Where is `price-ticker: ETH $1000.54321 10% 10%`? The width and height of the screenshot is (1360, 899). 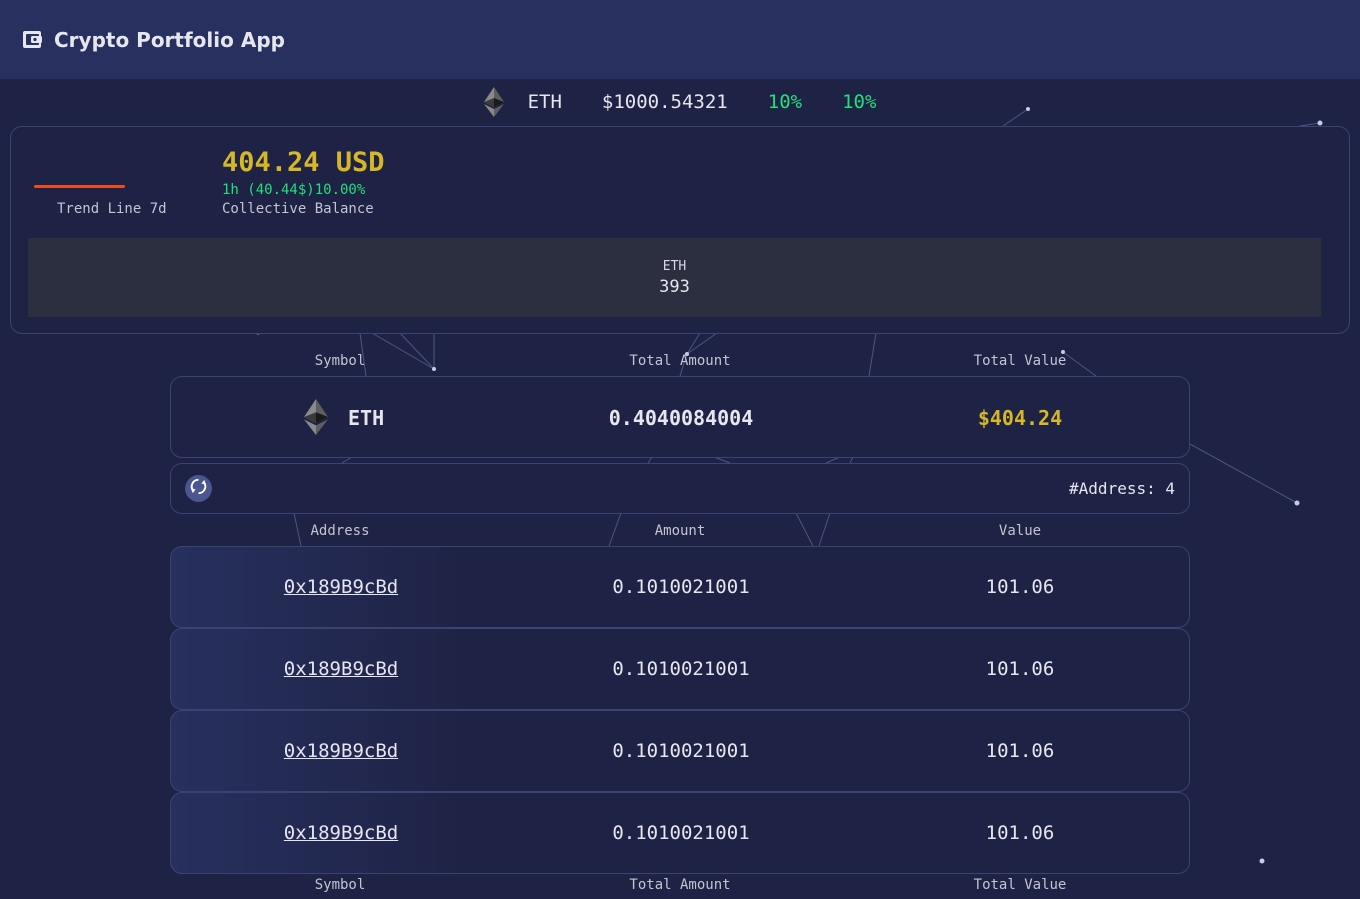
price-ticker: ETH $1000.54321 10% 10% is located at coordinates (680, 102).